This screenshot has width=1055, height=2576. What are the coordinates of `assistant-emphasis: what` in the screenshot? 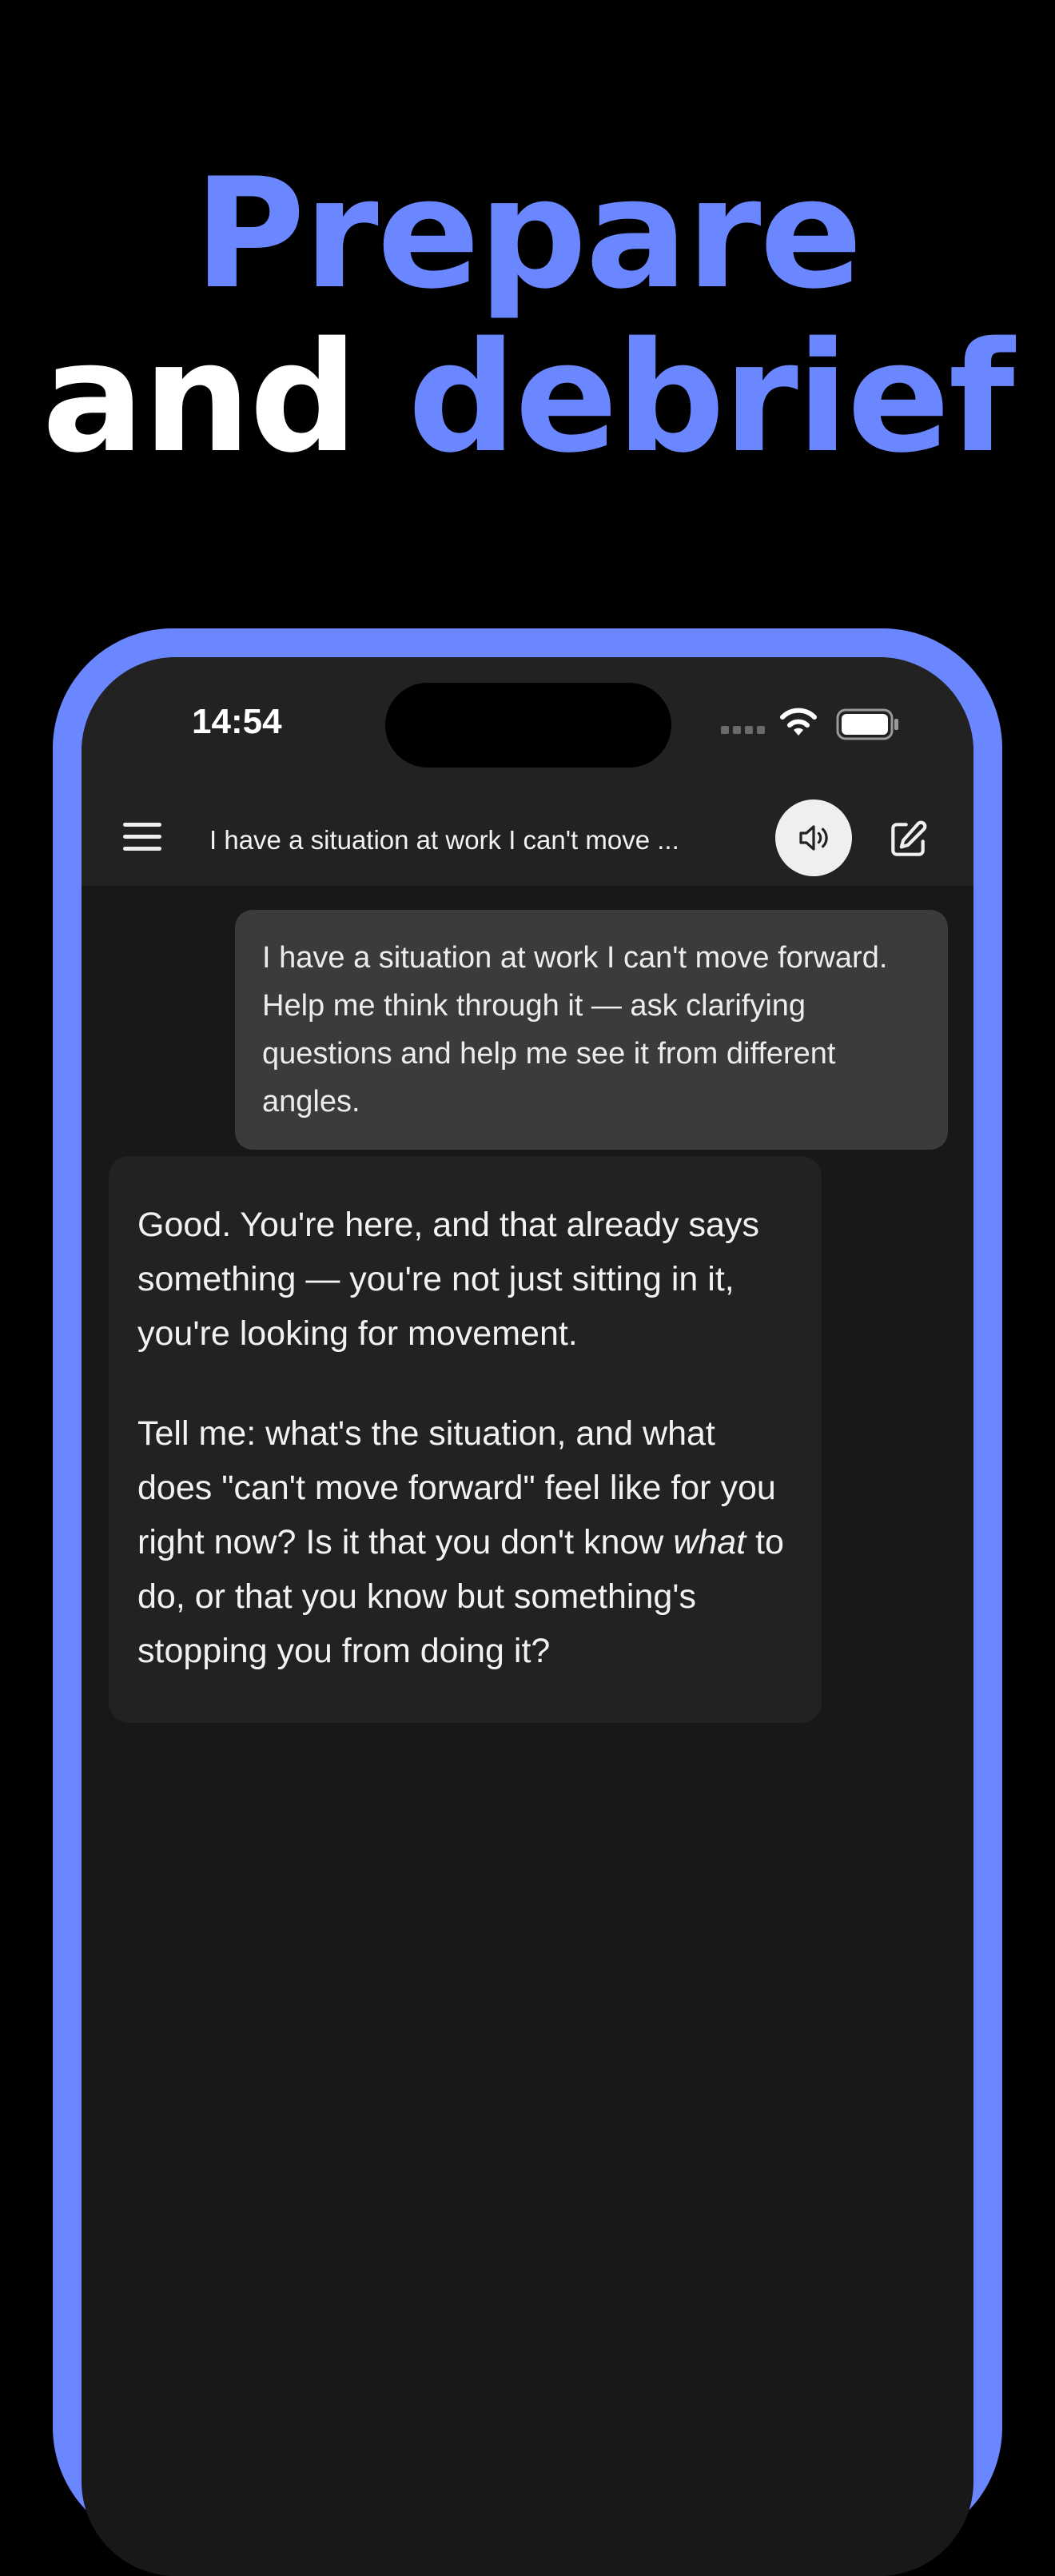 It's located at (709, 1542).